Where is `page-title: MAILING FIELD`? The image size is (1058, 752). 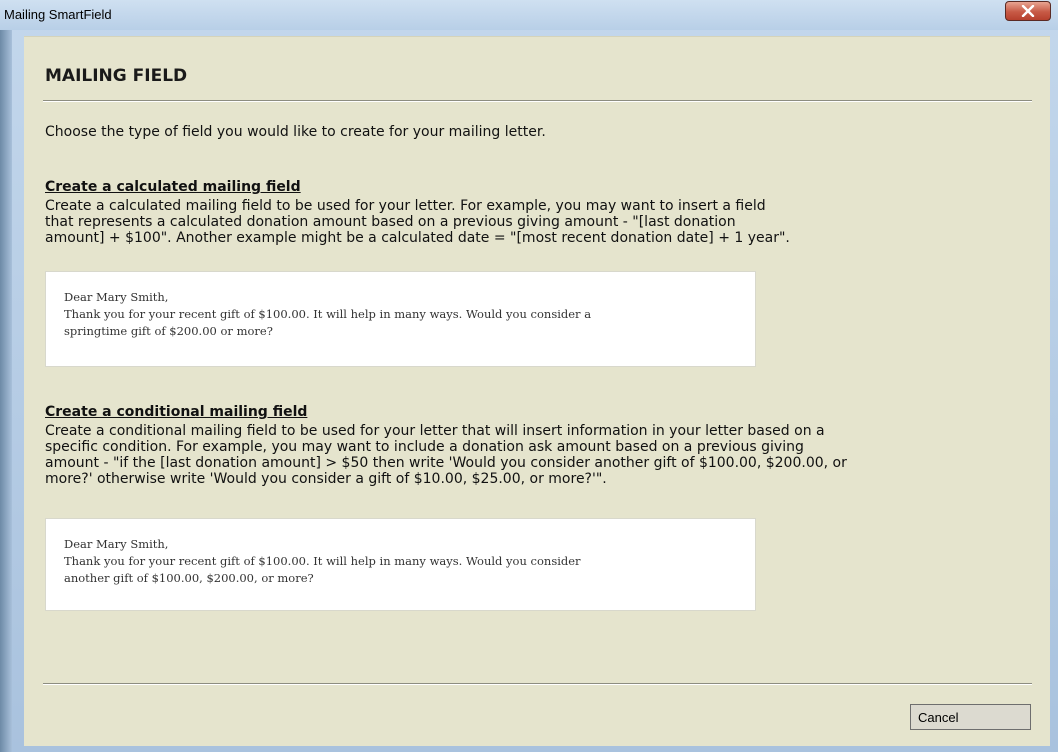
page-title: MAILING FIELD is located at coordinates (116, 76).